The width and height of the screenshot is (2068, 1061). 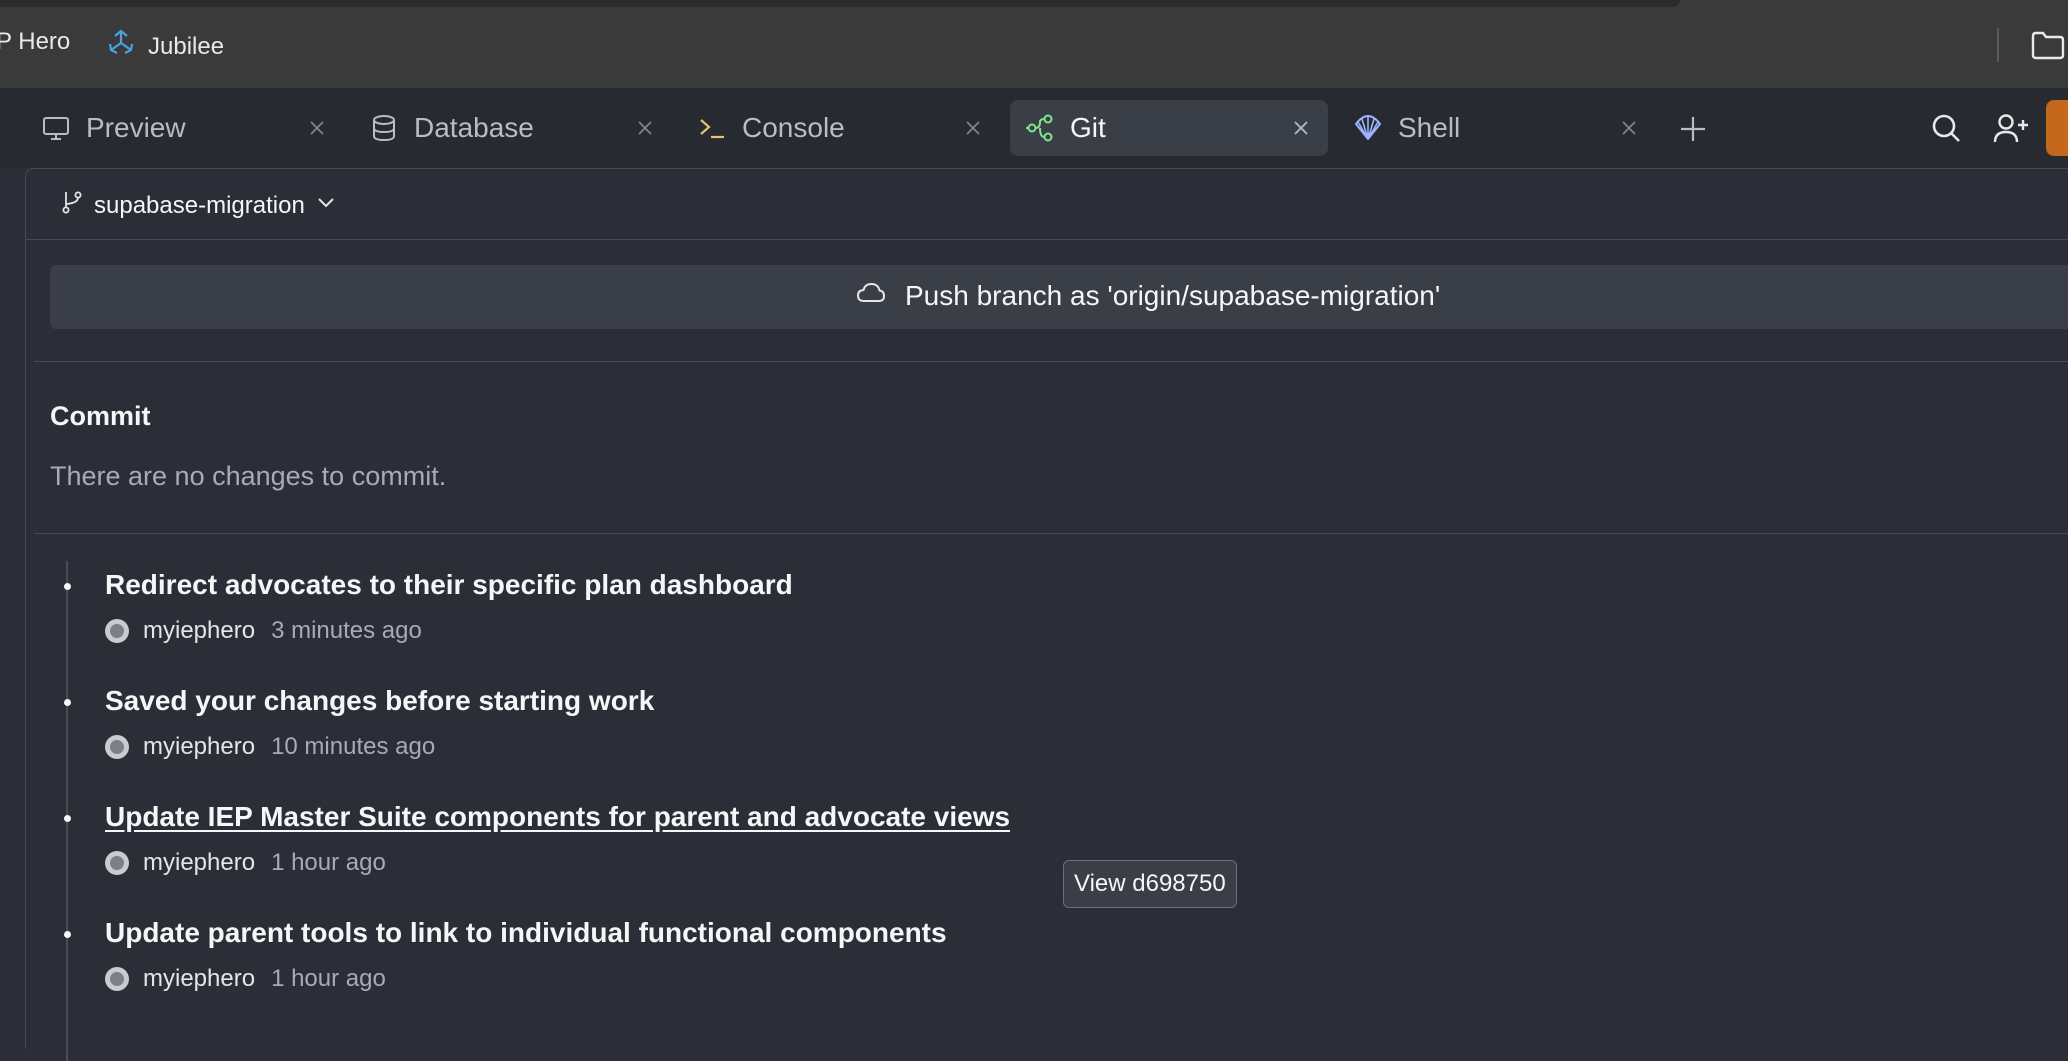 I want to click on bookmark-label: Jubilee, so click(x=186, y=46).